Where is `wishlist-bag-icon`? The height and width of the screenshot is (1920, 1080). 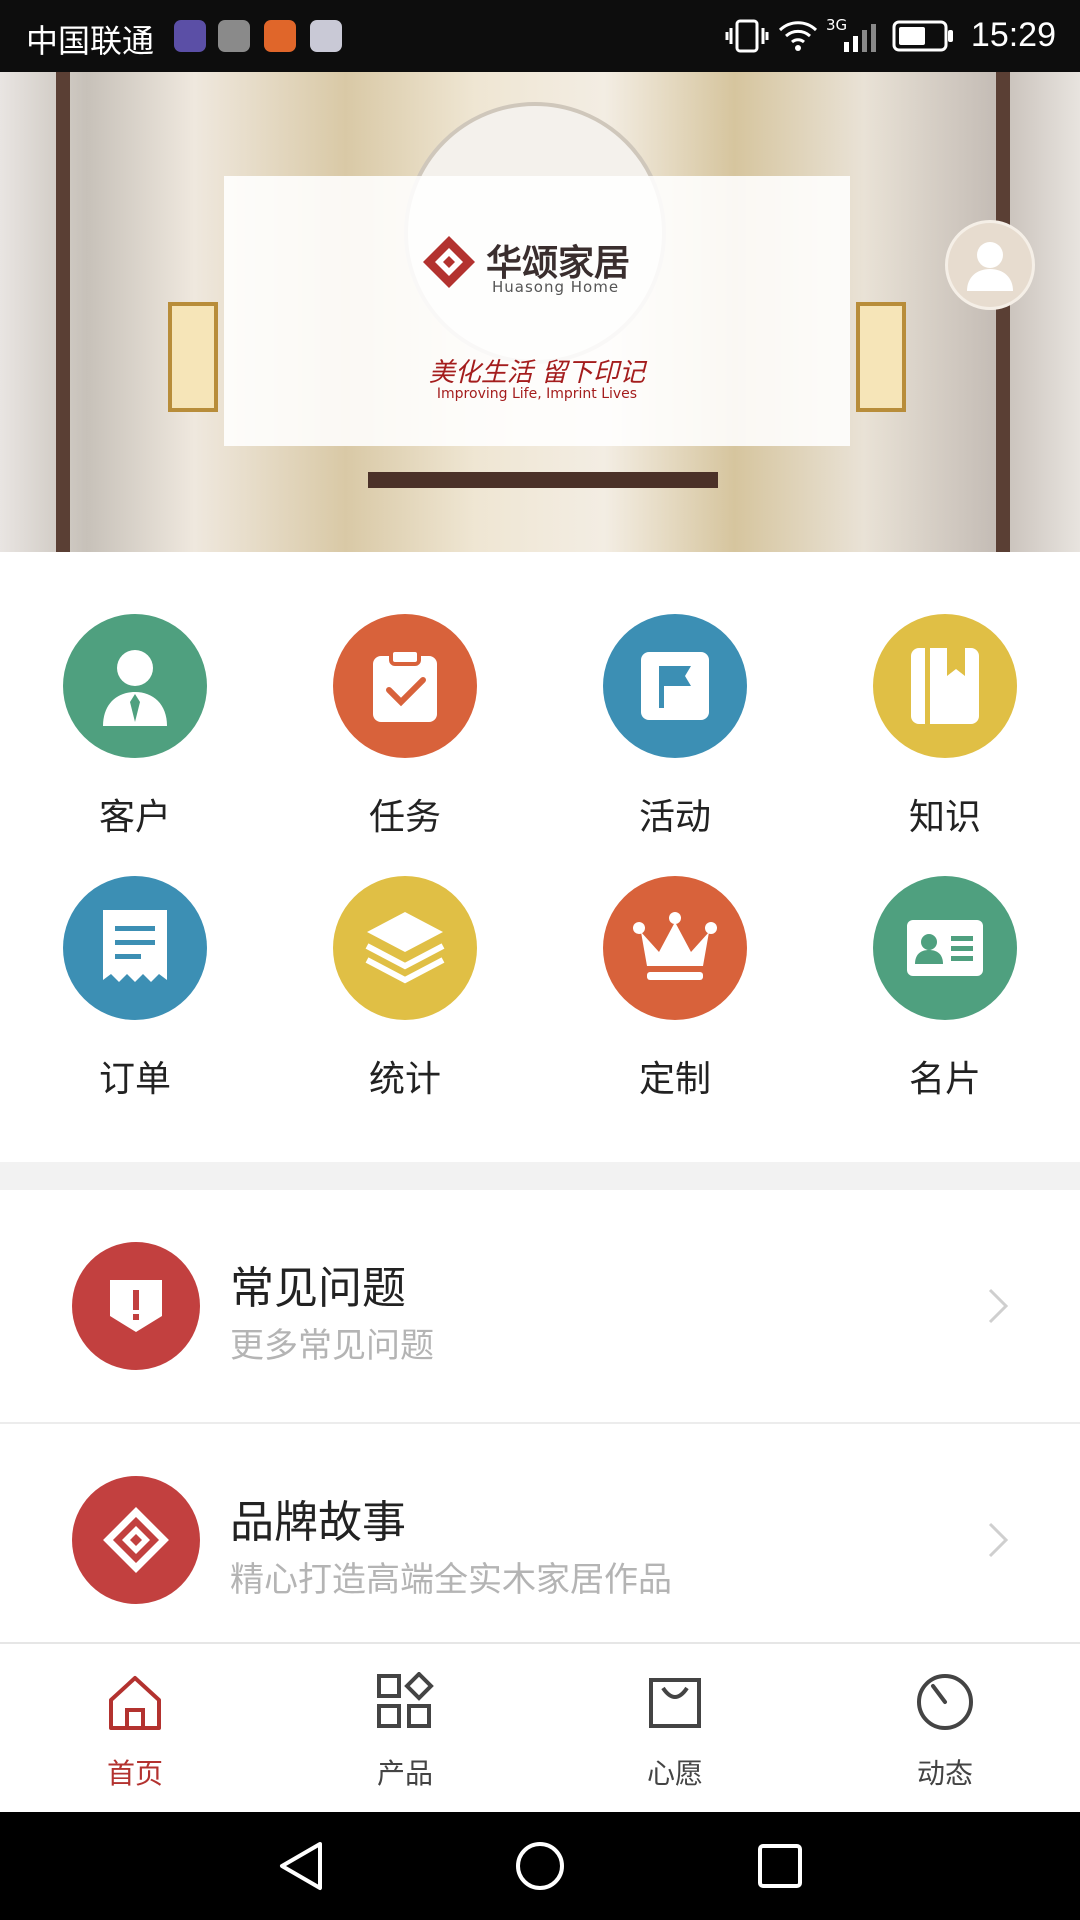 wishlist-bag-icon is located at coordinates (675, 1703).